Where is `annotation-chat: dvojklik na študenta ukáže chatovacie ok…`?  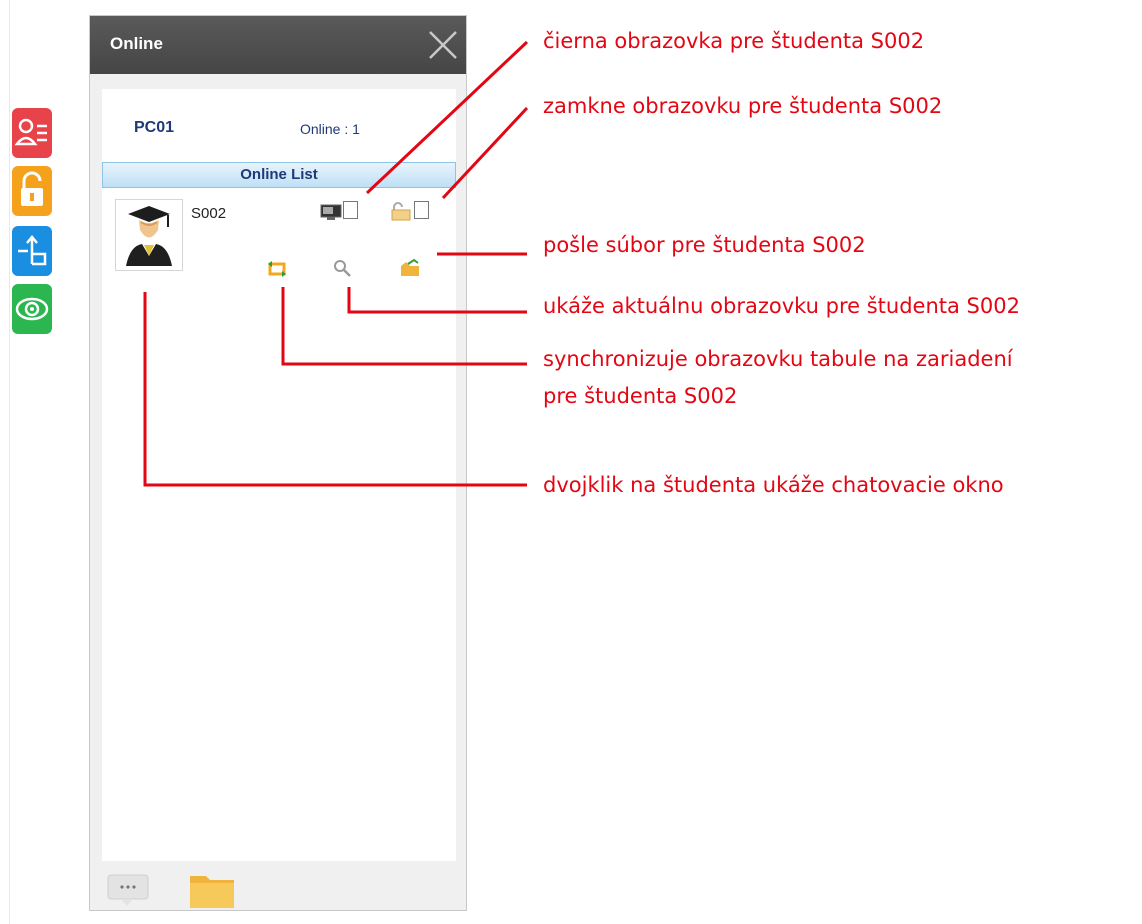 annotation-chat: dvojklik na študenta ukáže chatovacie ok… is located at coordinates (773, 485).